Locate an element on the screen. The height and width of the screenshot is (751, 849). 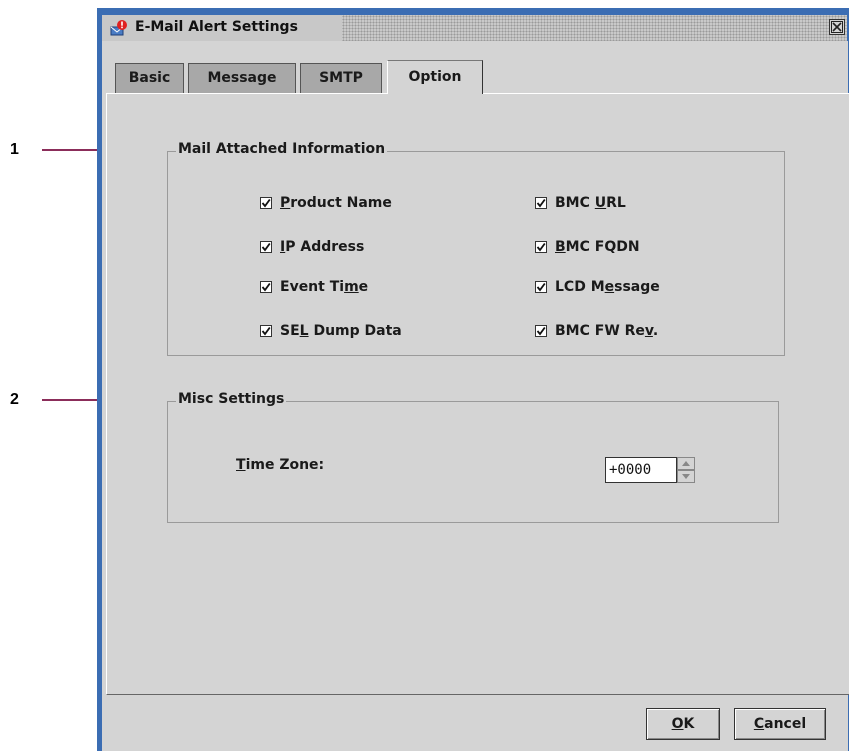
checkbox-bmc-fw-rev: BMC FW Rev. is located at coordinates (596, 331).